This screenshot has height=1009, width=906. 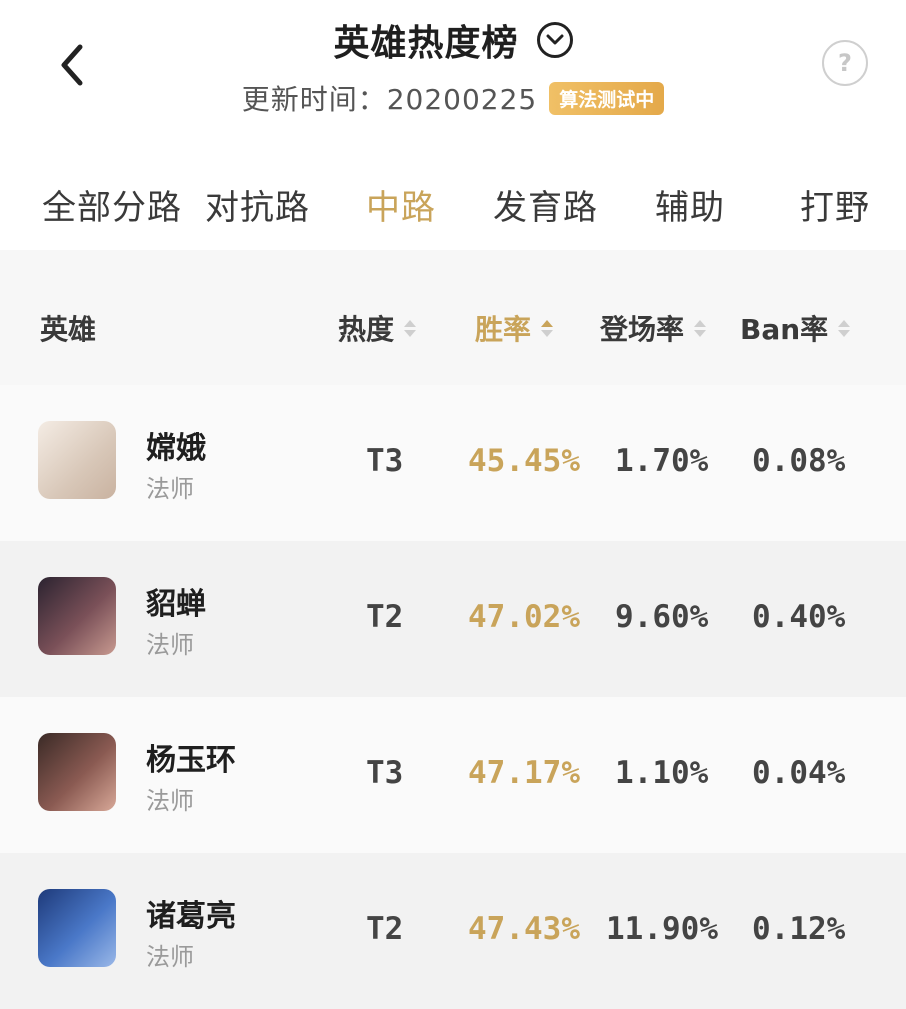 What do you see at coordinates (799, 617) in the screenshot?
I see `hero-ban-rate: 0.40%` at bounding box center [799, 617].